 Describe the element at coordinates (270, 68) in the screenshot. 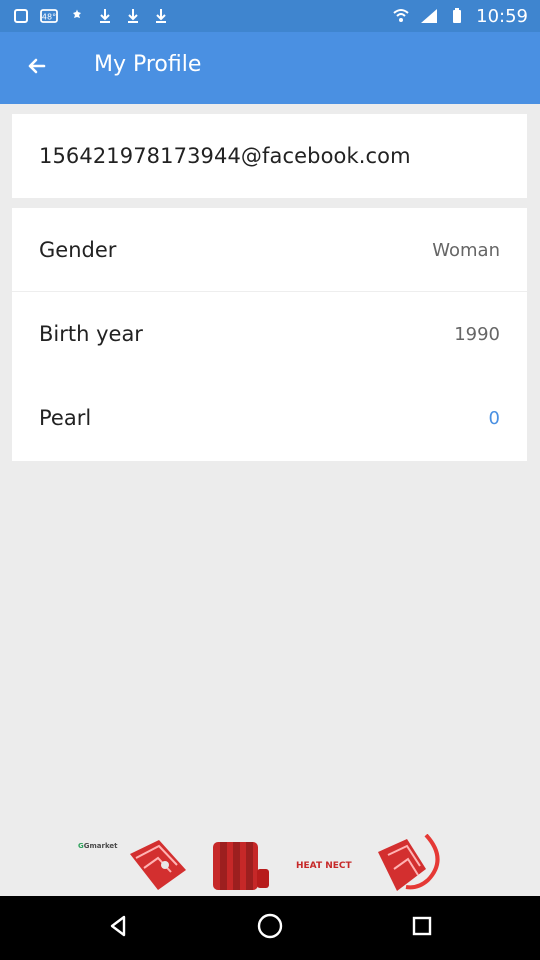

I see `app-bar: My Profile` at that location.